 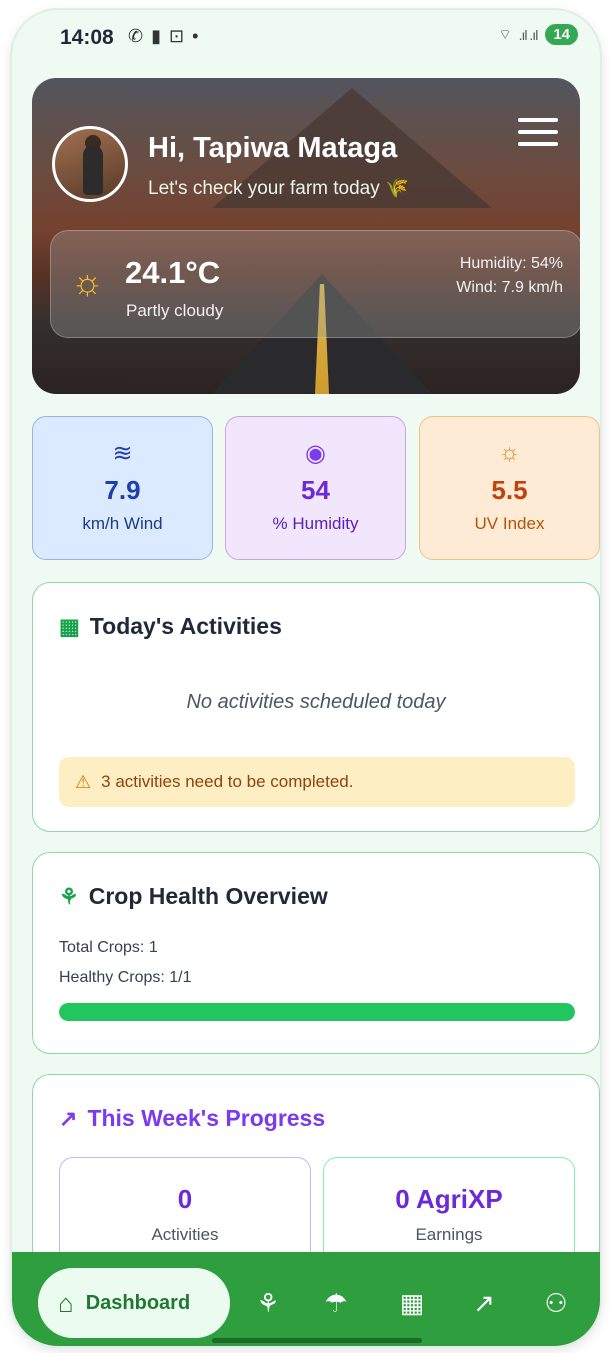 What do you see at coordinates (185, 1234) in the screenshot?
I see `activities-count-label: Activities` at bounding box center [185, 1234].